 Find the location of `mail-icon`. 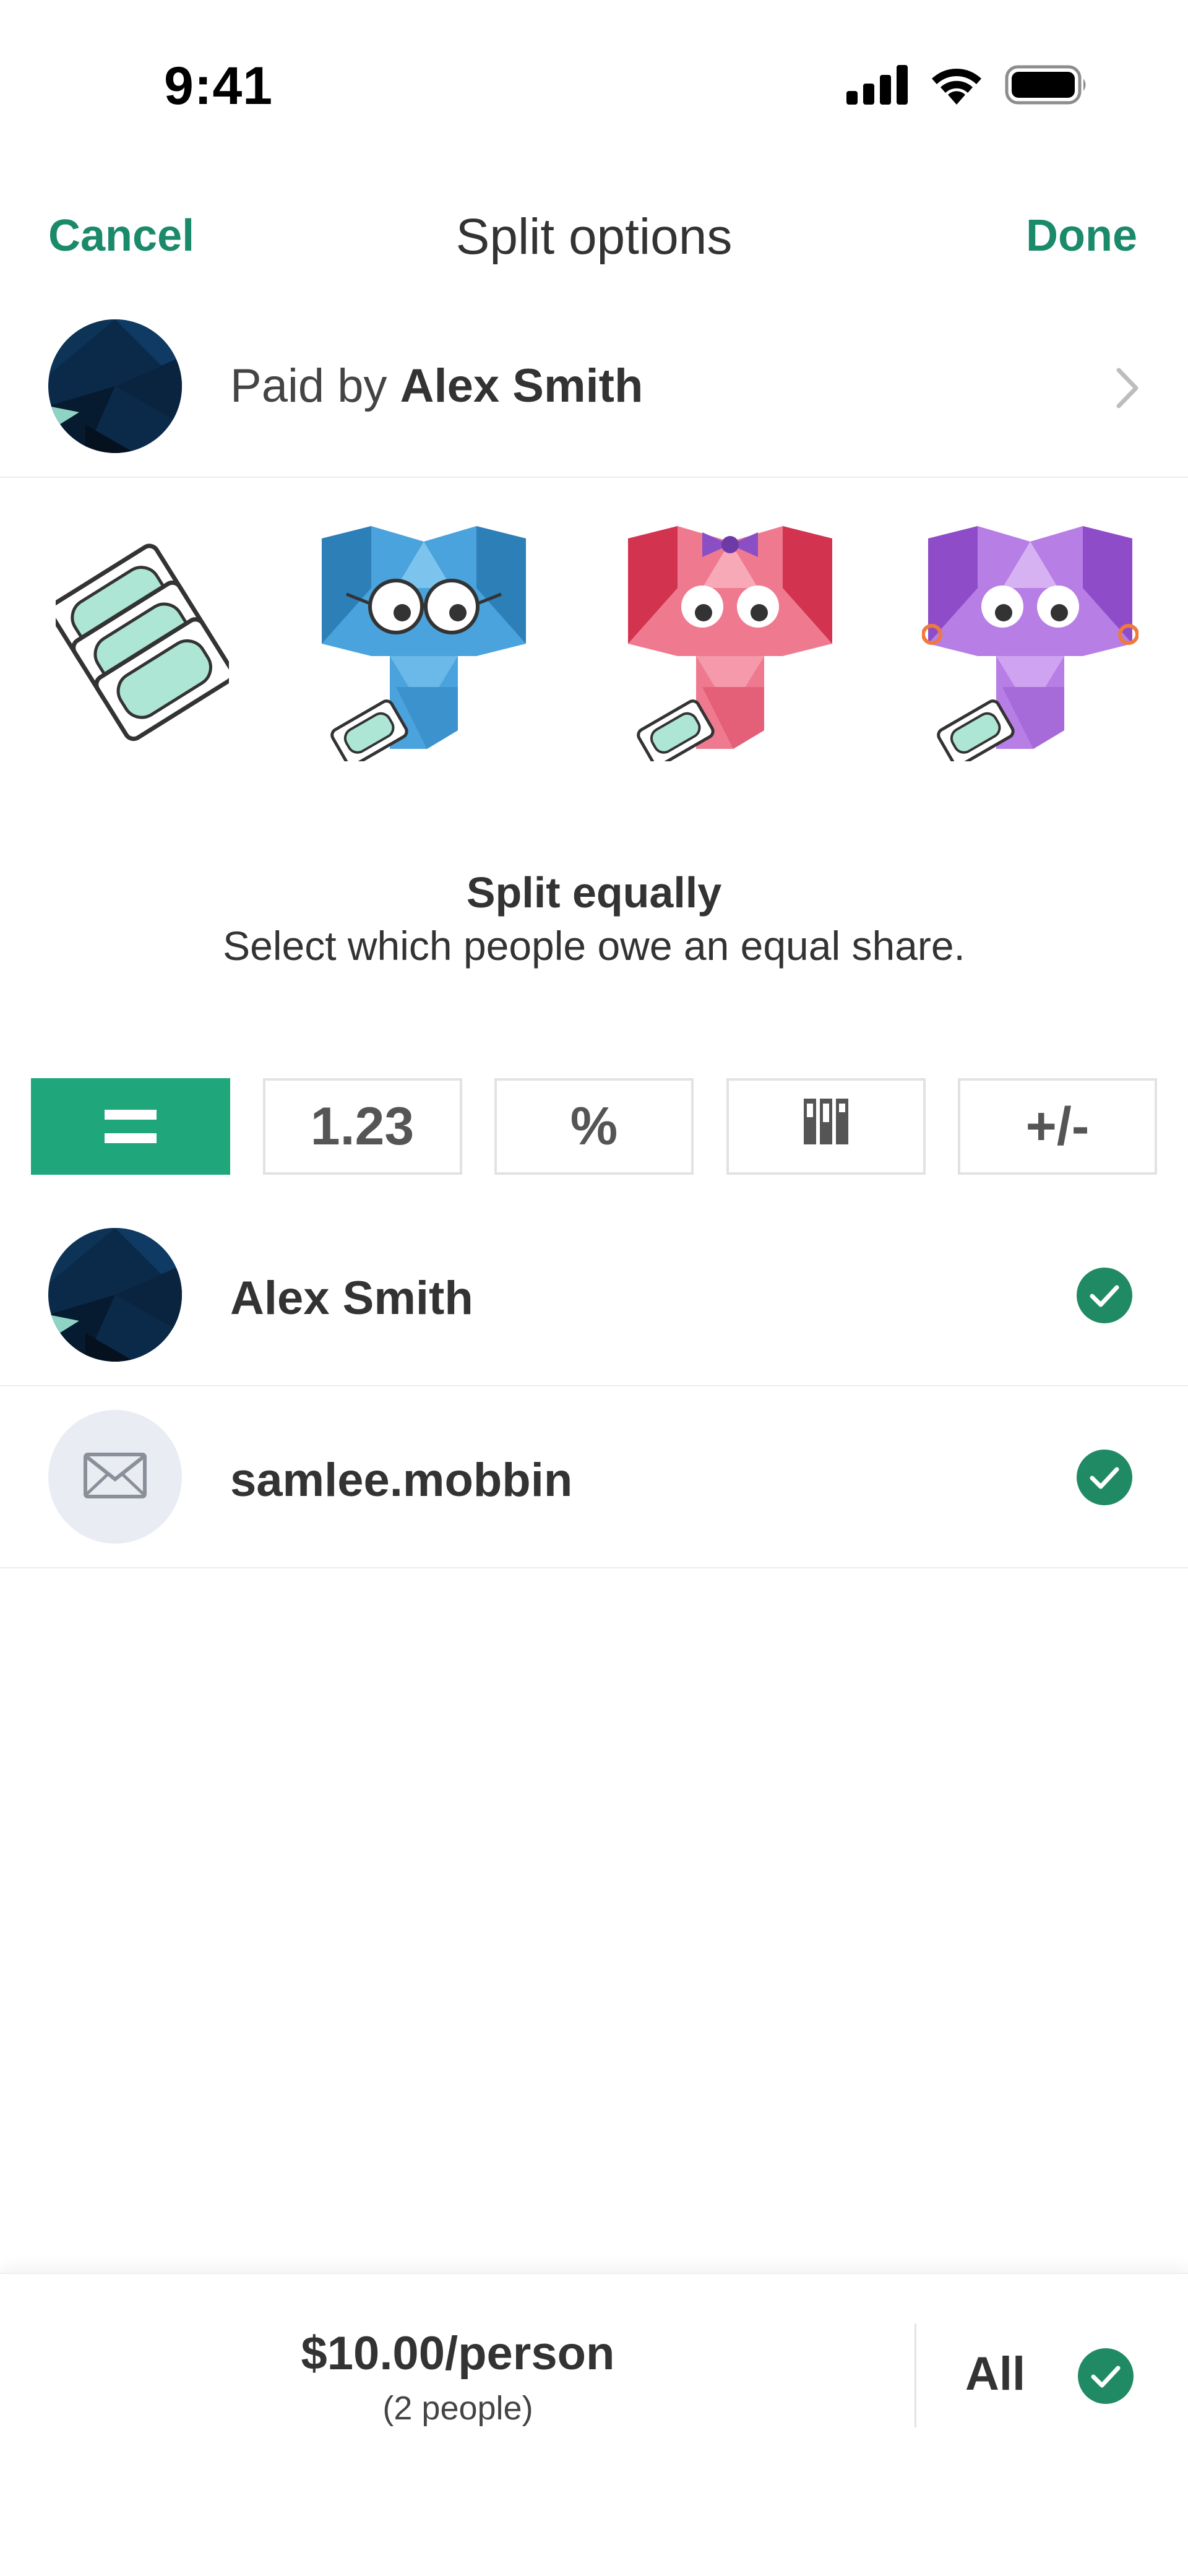

mail-icon is located at coordinates (115, 1477).